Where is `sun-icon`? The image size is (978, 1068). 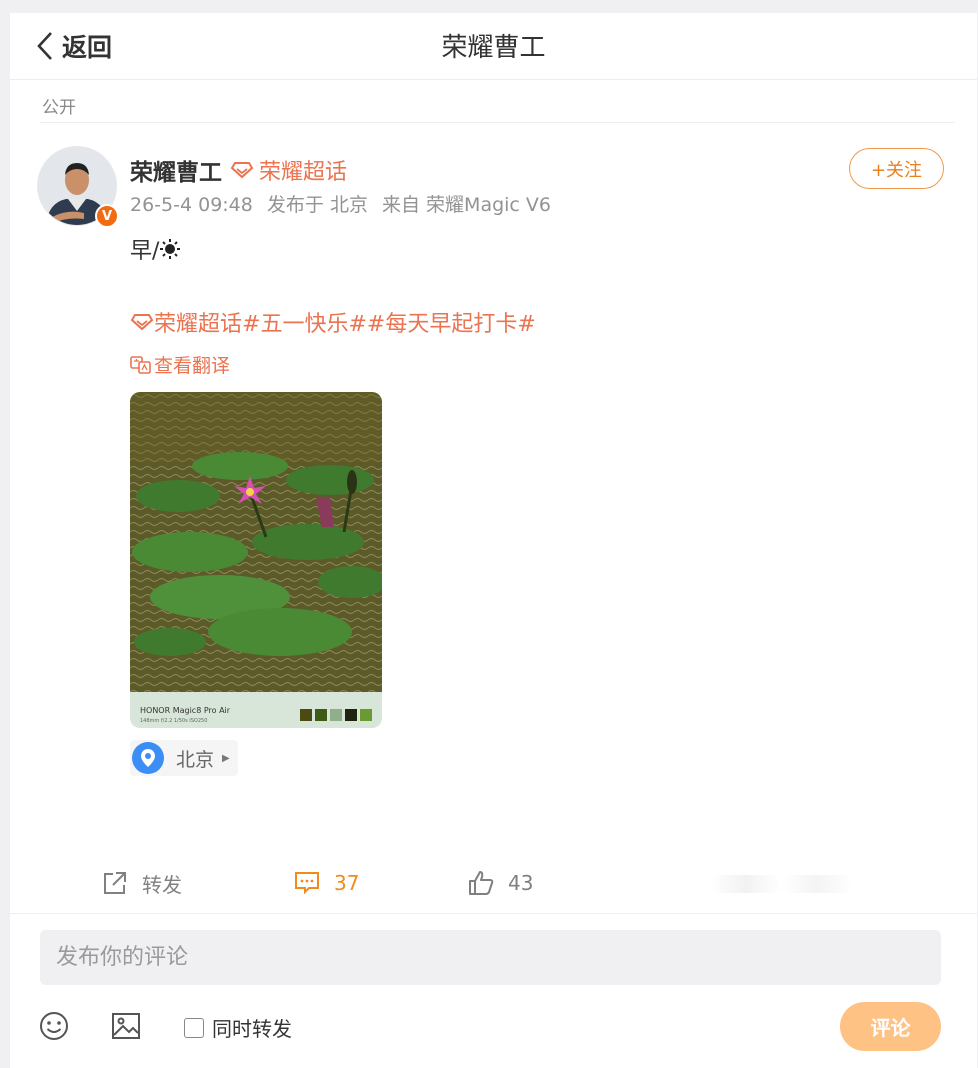
sun-icon is located at coordinates (170, 249).